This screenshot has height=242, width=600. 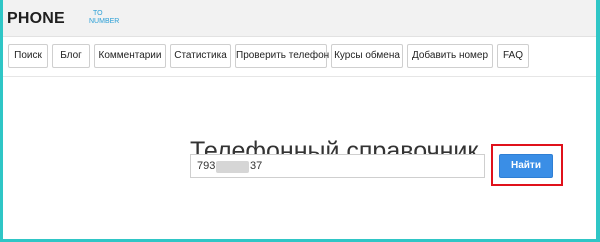 I want to click on nav-item-statistics: Статистика, so click(x=200, y=56).